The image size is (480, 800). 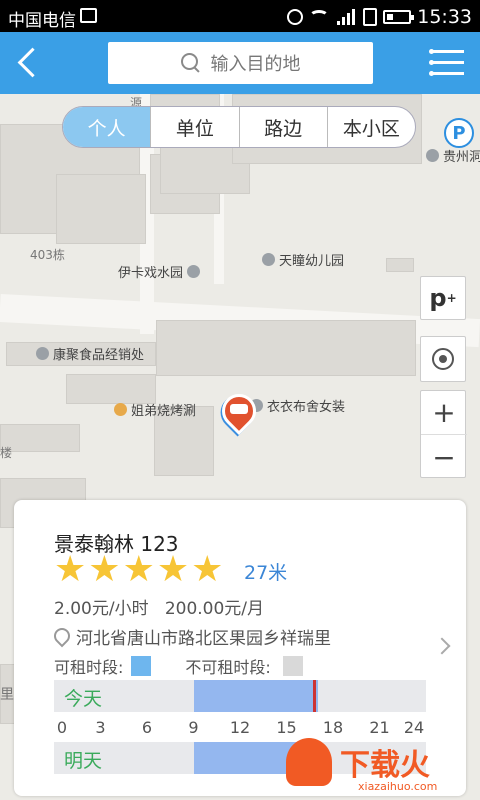 I want to click on poi-guizhou: 贵州洞, so click(x=453, y=155).